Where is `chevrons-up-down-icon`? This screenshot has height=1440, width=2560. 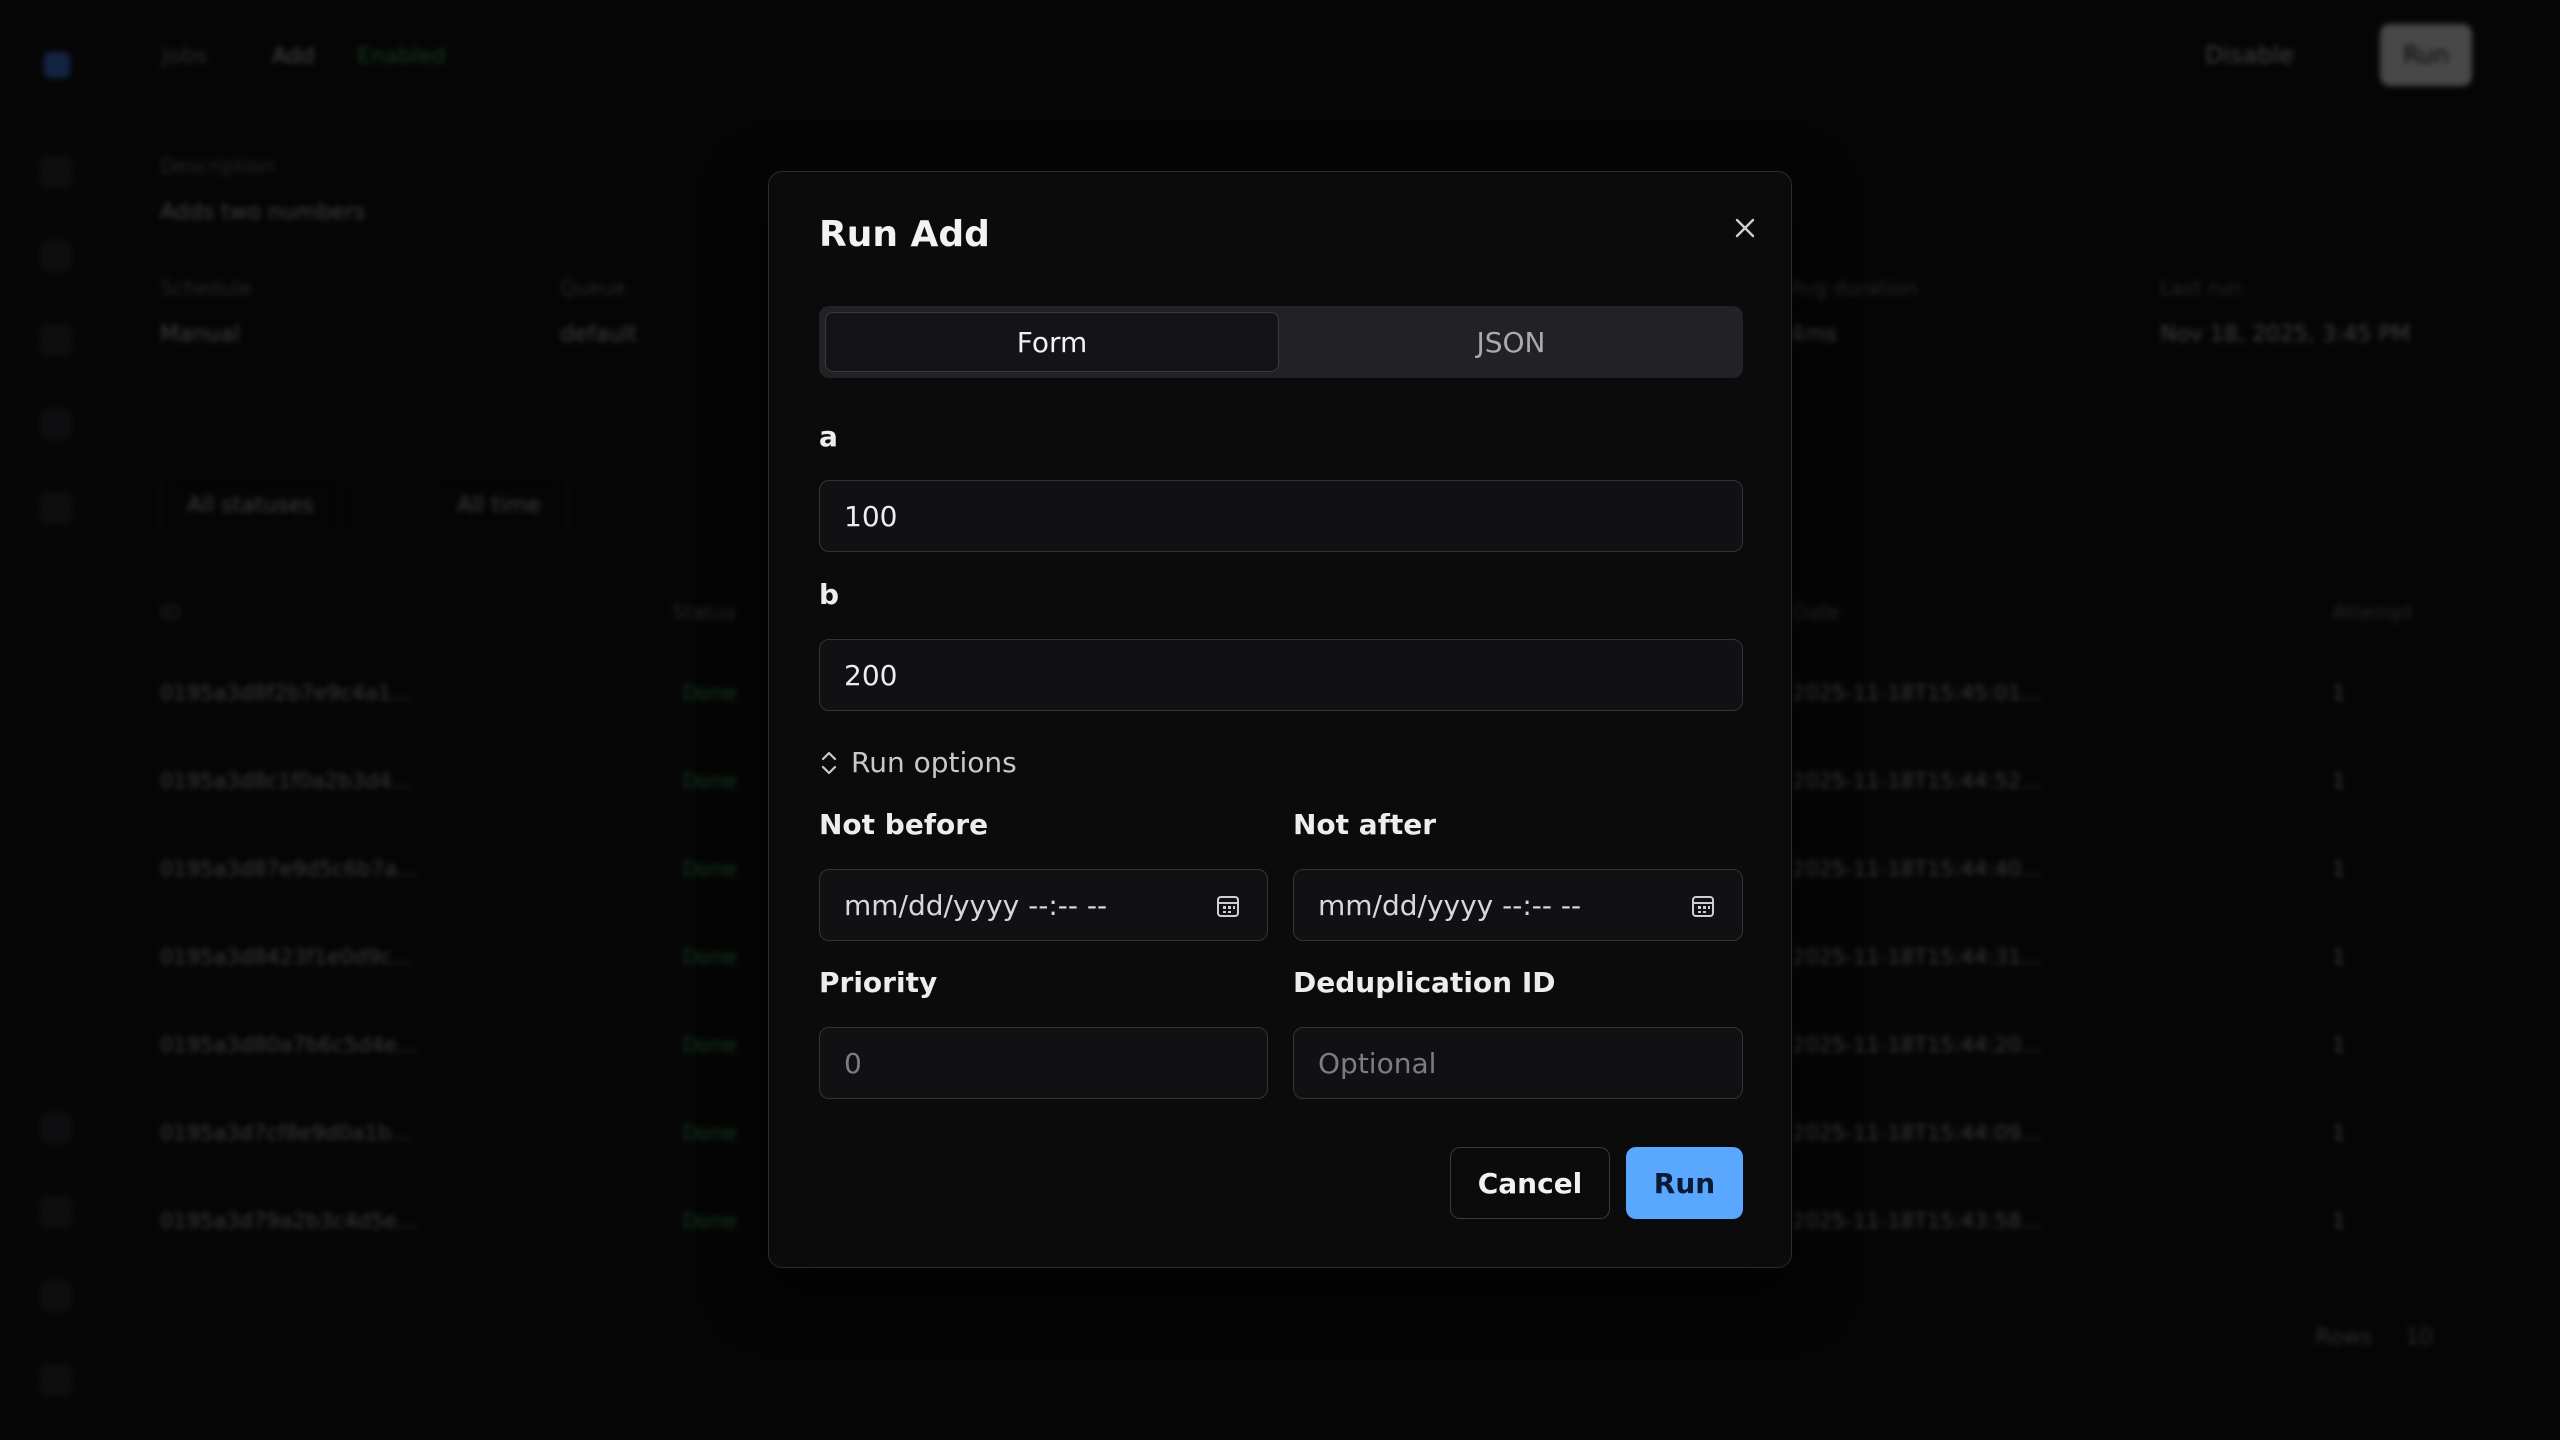
chevrons-up-down-icon is located at coordinates (829, 762).